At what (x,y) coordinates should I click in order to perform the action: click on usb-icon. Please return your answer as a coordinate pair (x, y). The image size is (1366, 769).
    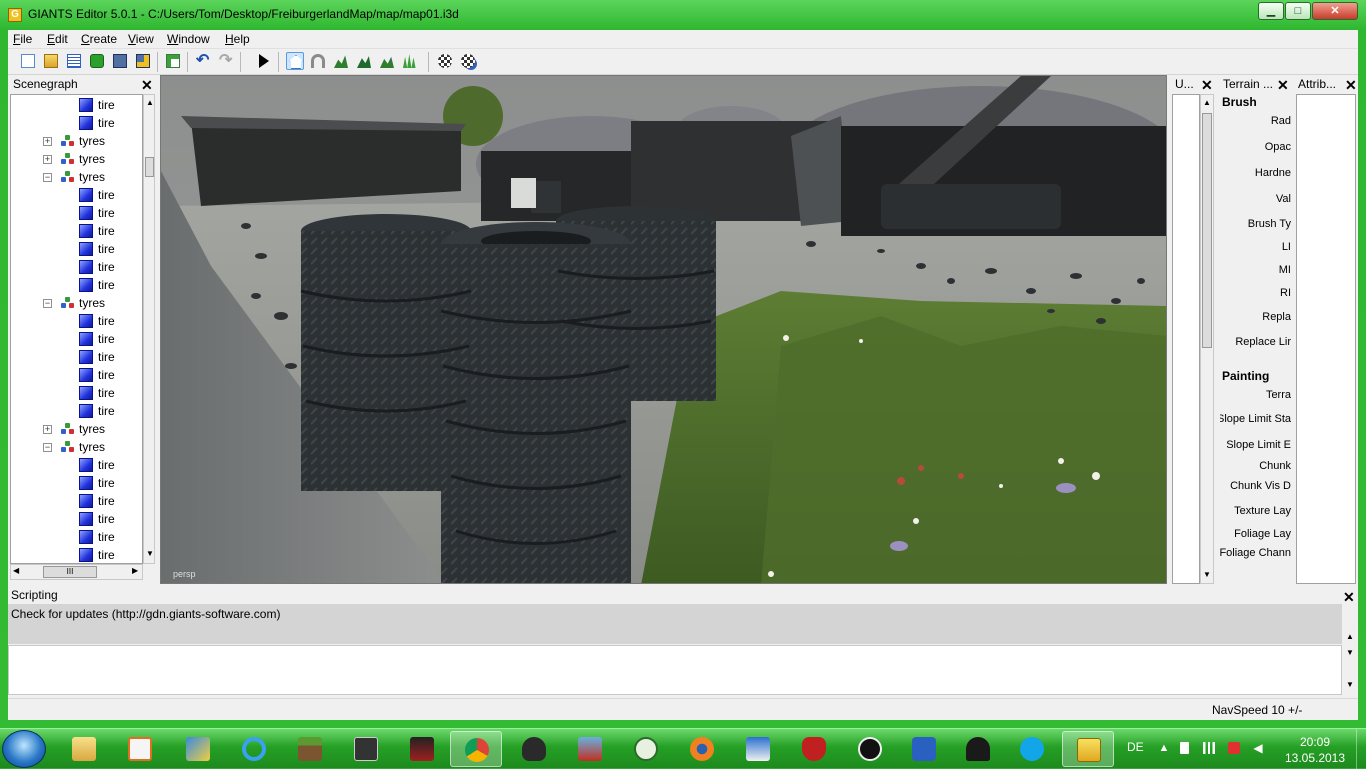
    Looking at the image, I should click on (1184, 748).